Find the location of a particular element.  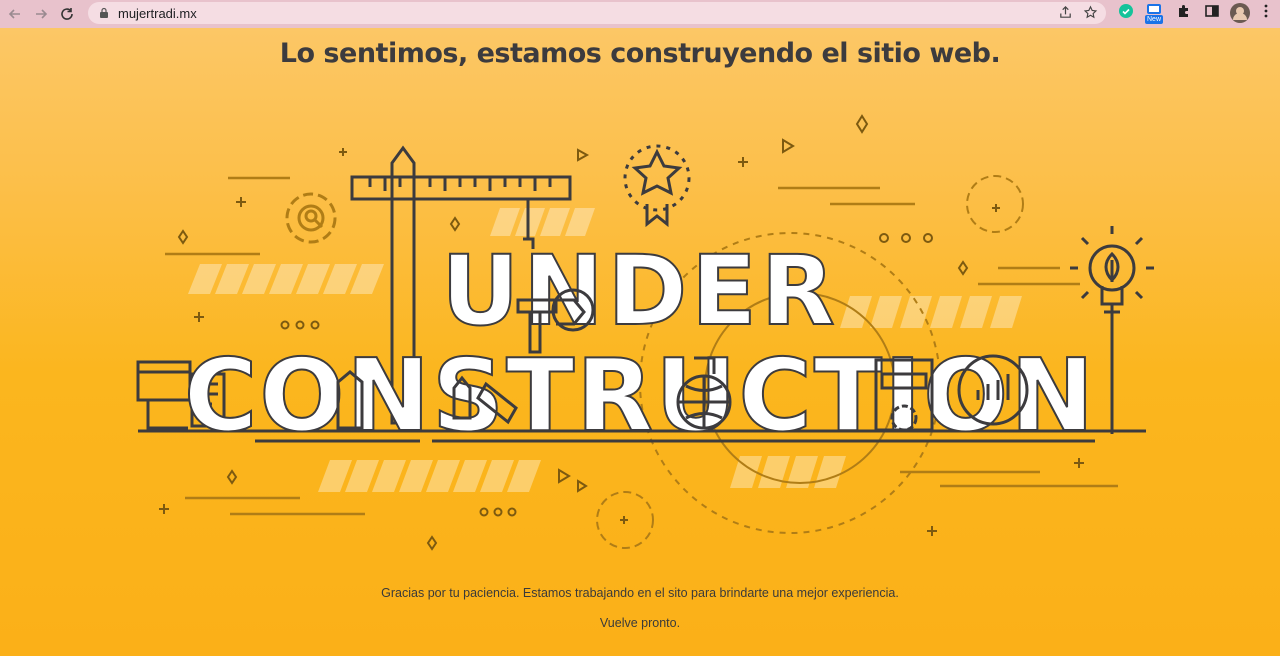

profile-avatar is located at coordinates (1240, 13).